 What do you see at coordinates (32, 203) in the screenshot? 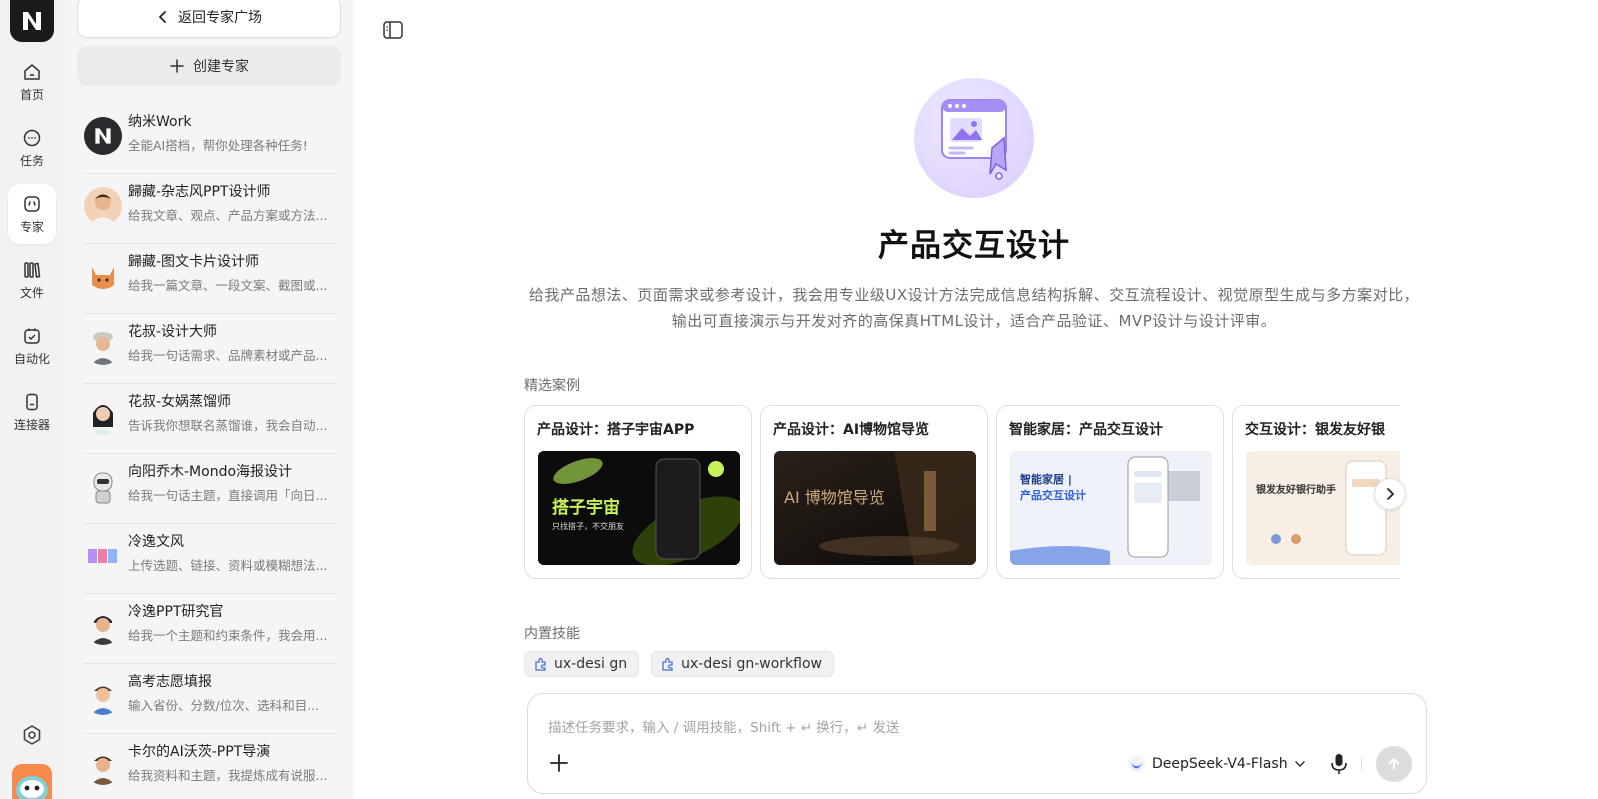
I see `expert-icon` at bounding box center [32, 203].